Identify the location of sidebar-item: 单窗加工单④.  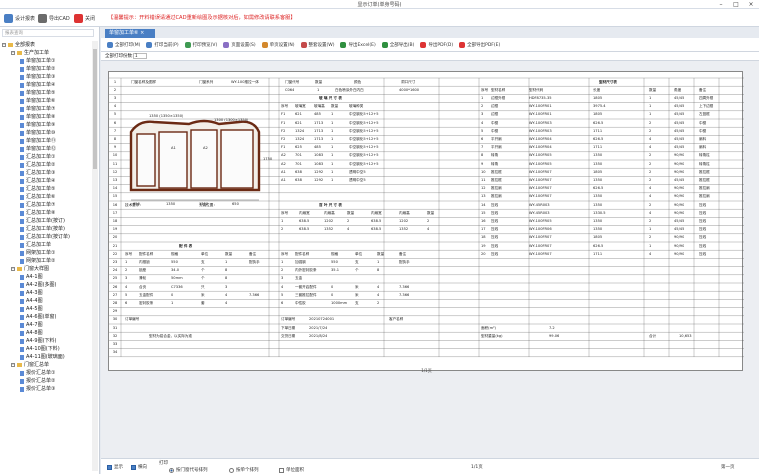
(46, 85).